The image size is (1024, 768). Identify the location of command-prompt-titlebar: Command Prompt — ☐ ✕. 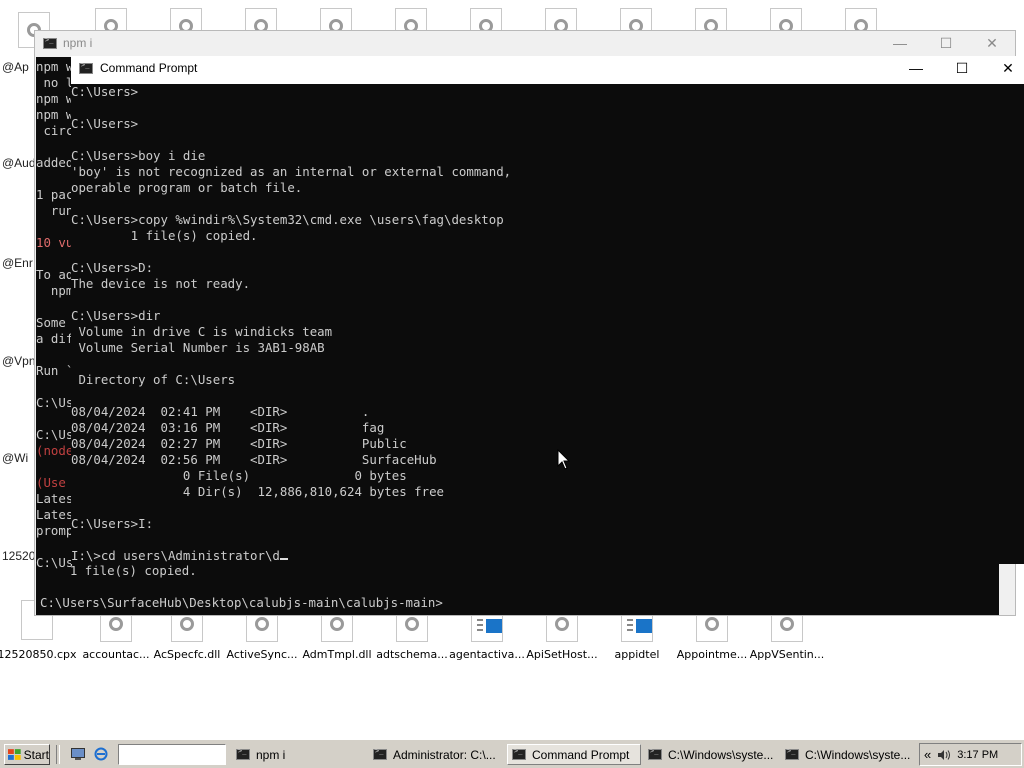
(547, 68).